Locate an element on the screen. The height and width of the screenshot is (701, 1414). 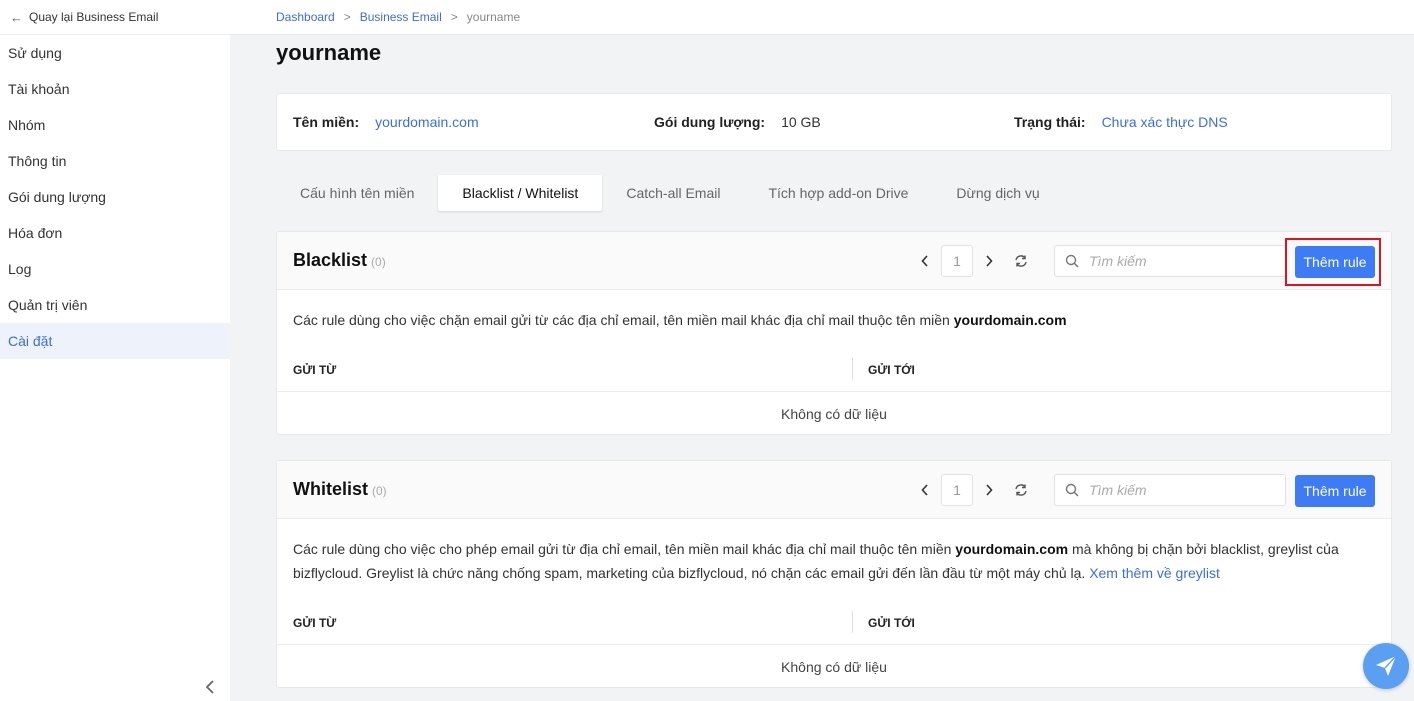
blacklist-empty-state: Không có dữ liệu is located at coordinates (834, 414).